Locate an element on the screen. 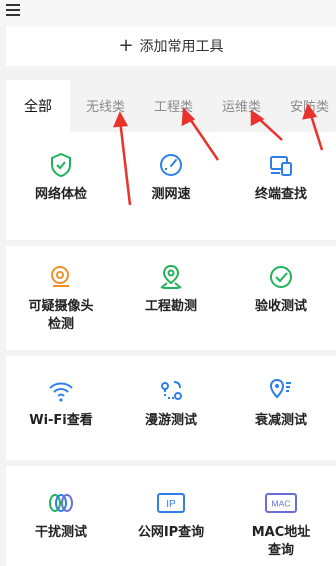  rings-icon is located at coordinates (61, 503).